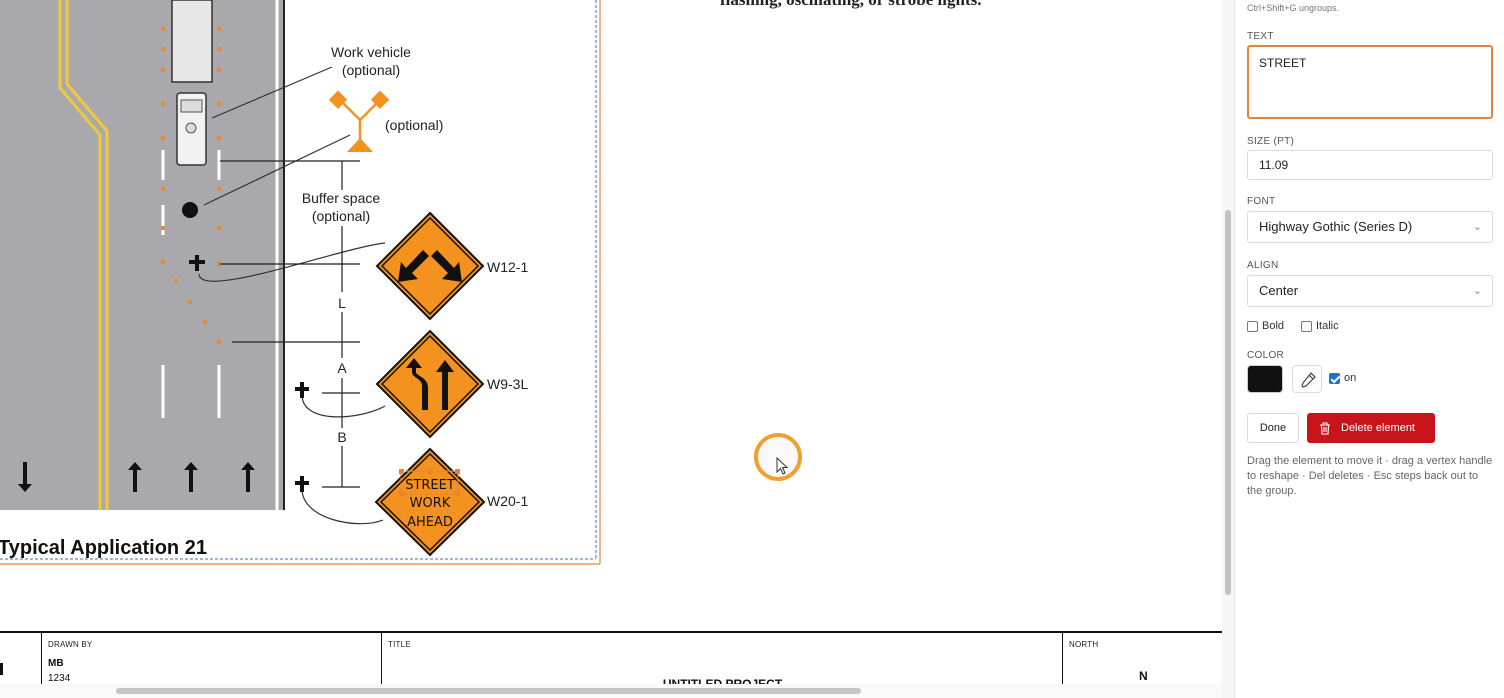 The image size is (1504, 698). Describe the element at coordinates (342, 303) in the screenshot. I see `dimension-label-l: L` at that location.